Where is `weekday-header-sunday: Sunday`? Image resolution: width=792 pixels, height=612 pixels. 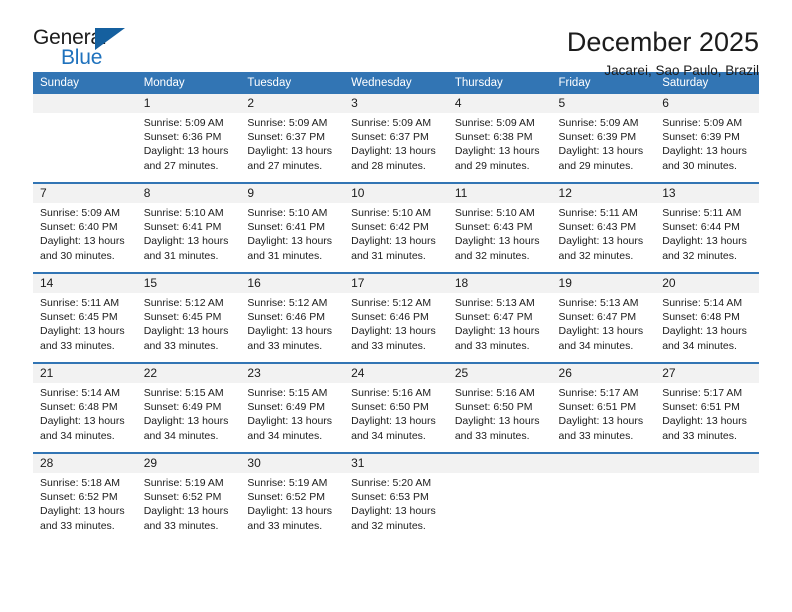
weekday-header-sunday: Sunday is located at coordinates (85, 83).